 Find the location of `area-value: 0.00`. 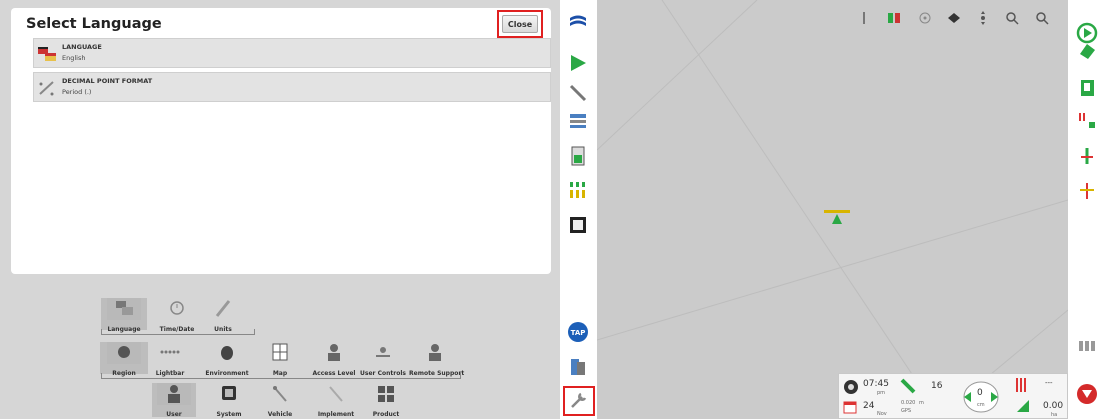

area-value: 0.00 is located at coordinates (1053, 406).